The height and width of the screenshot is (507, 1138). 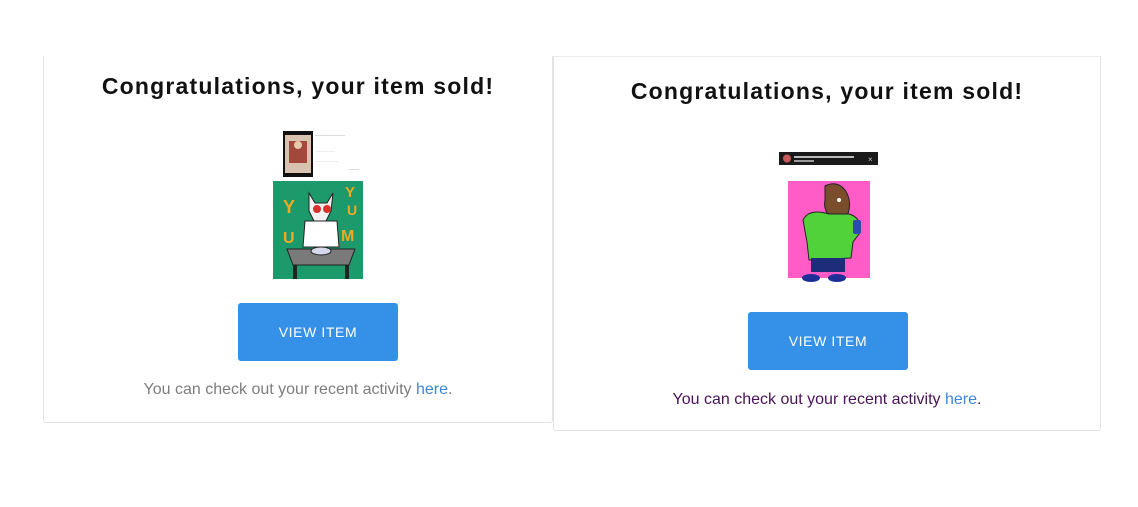 I want to click on yum-artwork-image: Y Y U U M, so click(x=319, y=208).